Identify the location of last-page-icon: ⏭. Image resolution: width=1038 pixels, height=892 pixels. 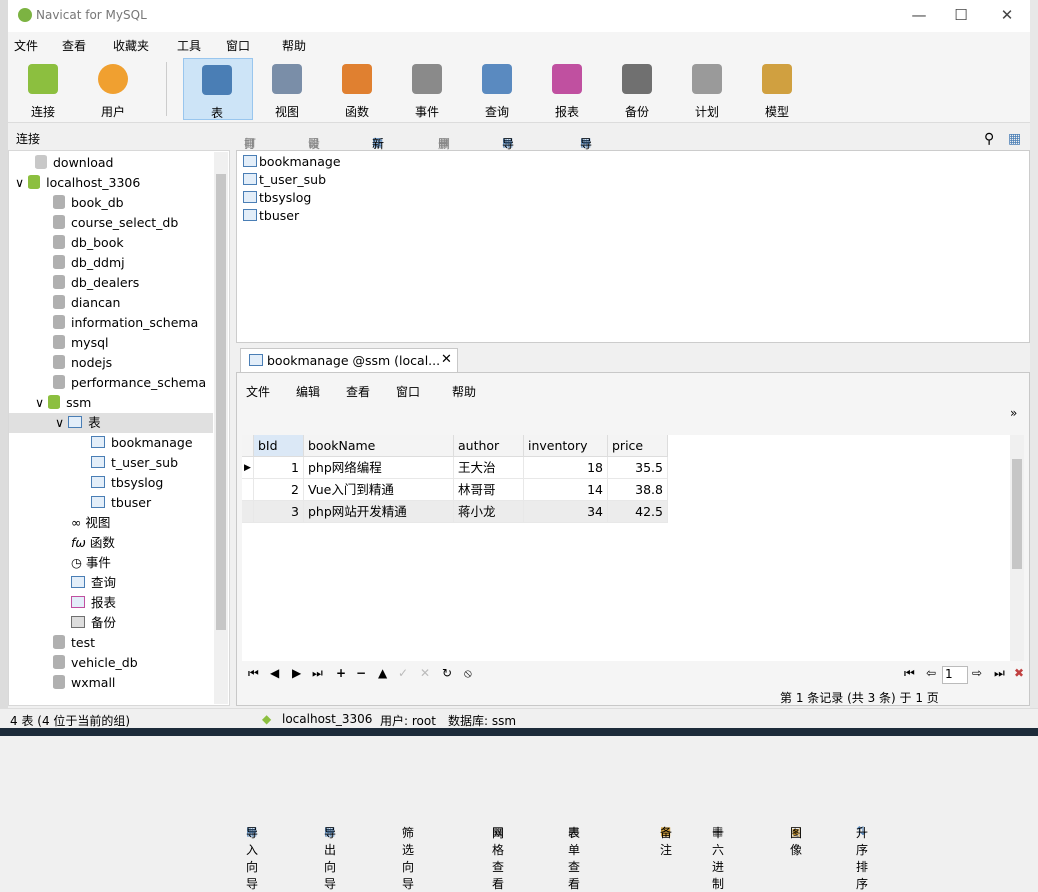
(999, 673).